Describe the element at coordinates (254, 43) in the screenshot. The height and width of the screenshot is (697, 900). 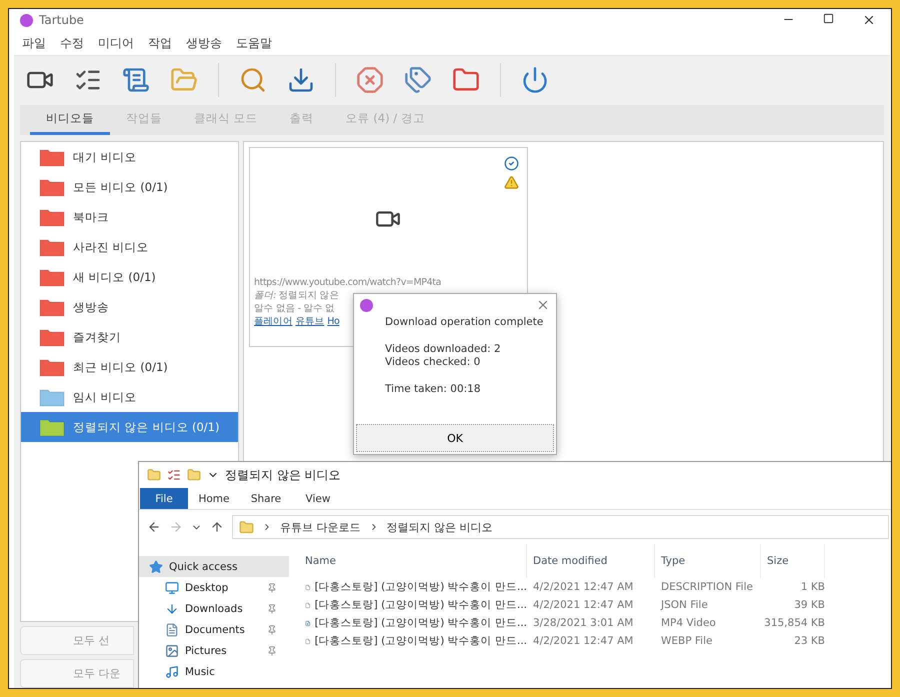
I see `menu-item: 도움말` at that location.